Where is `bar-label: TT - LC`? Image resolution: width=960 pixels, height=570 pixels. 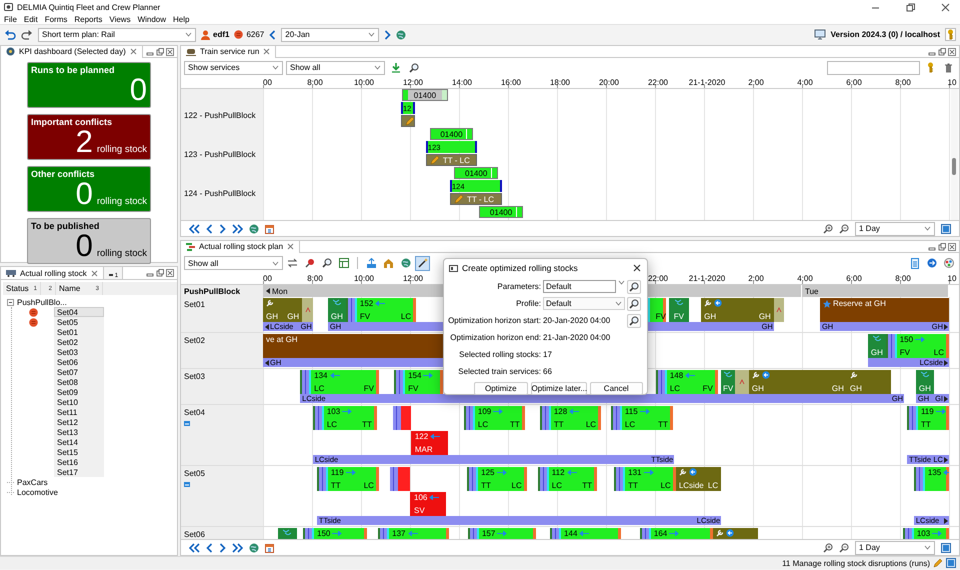
bar-label: TT - LC is located at coordinates (480, 199).